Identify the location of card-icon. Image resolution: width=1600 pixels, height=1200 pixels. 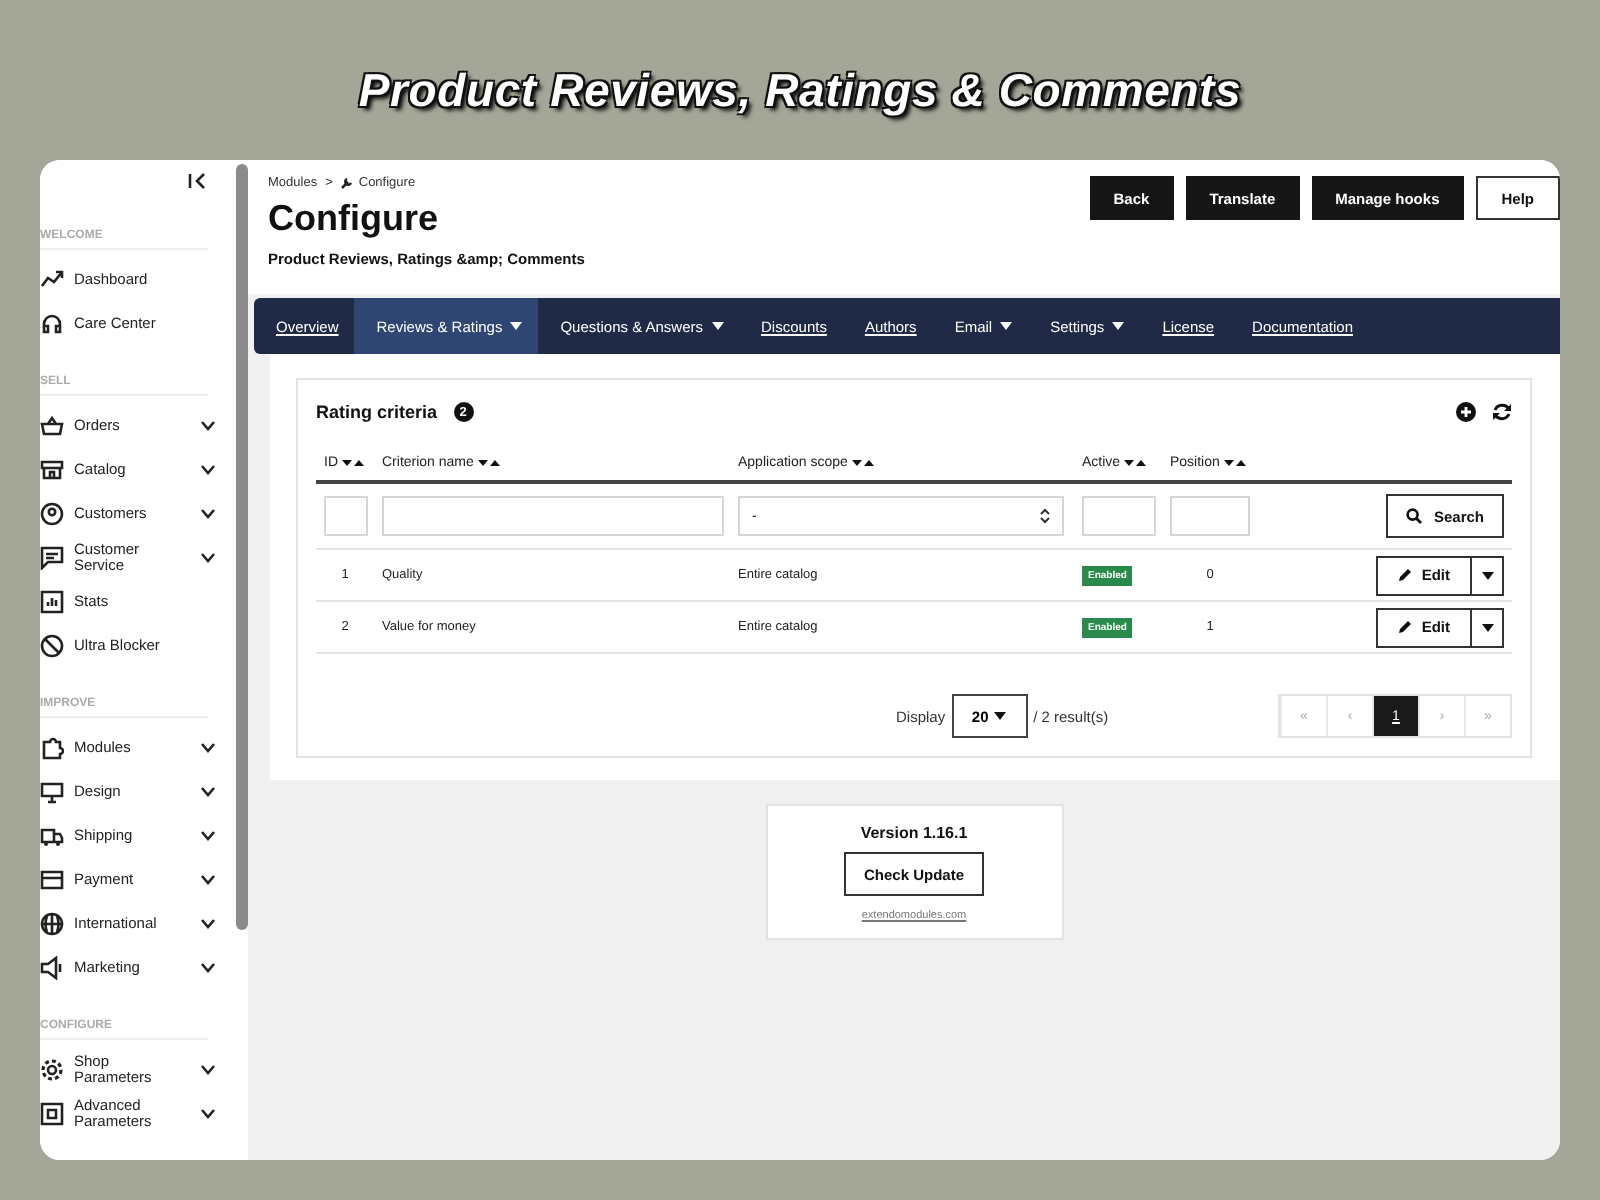
(52, 880).